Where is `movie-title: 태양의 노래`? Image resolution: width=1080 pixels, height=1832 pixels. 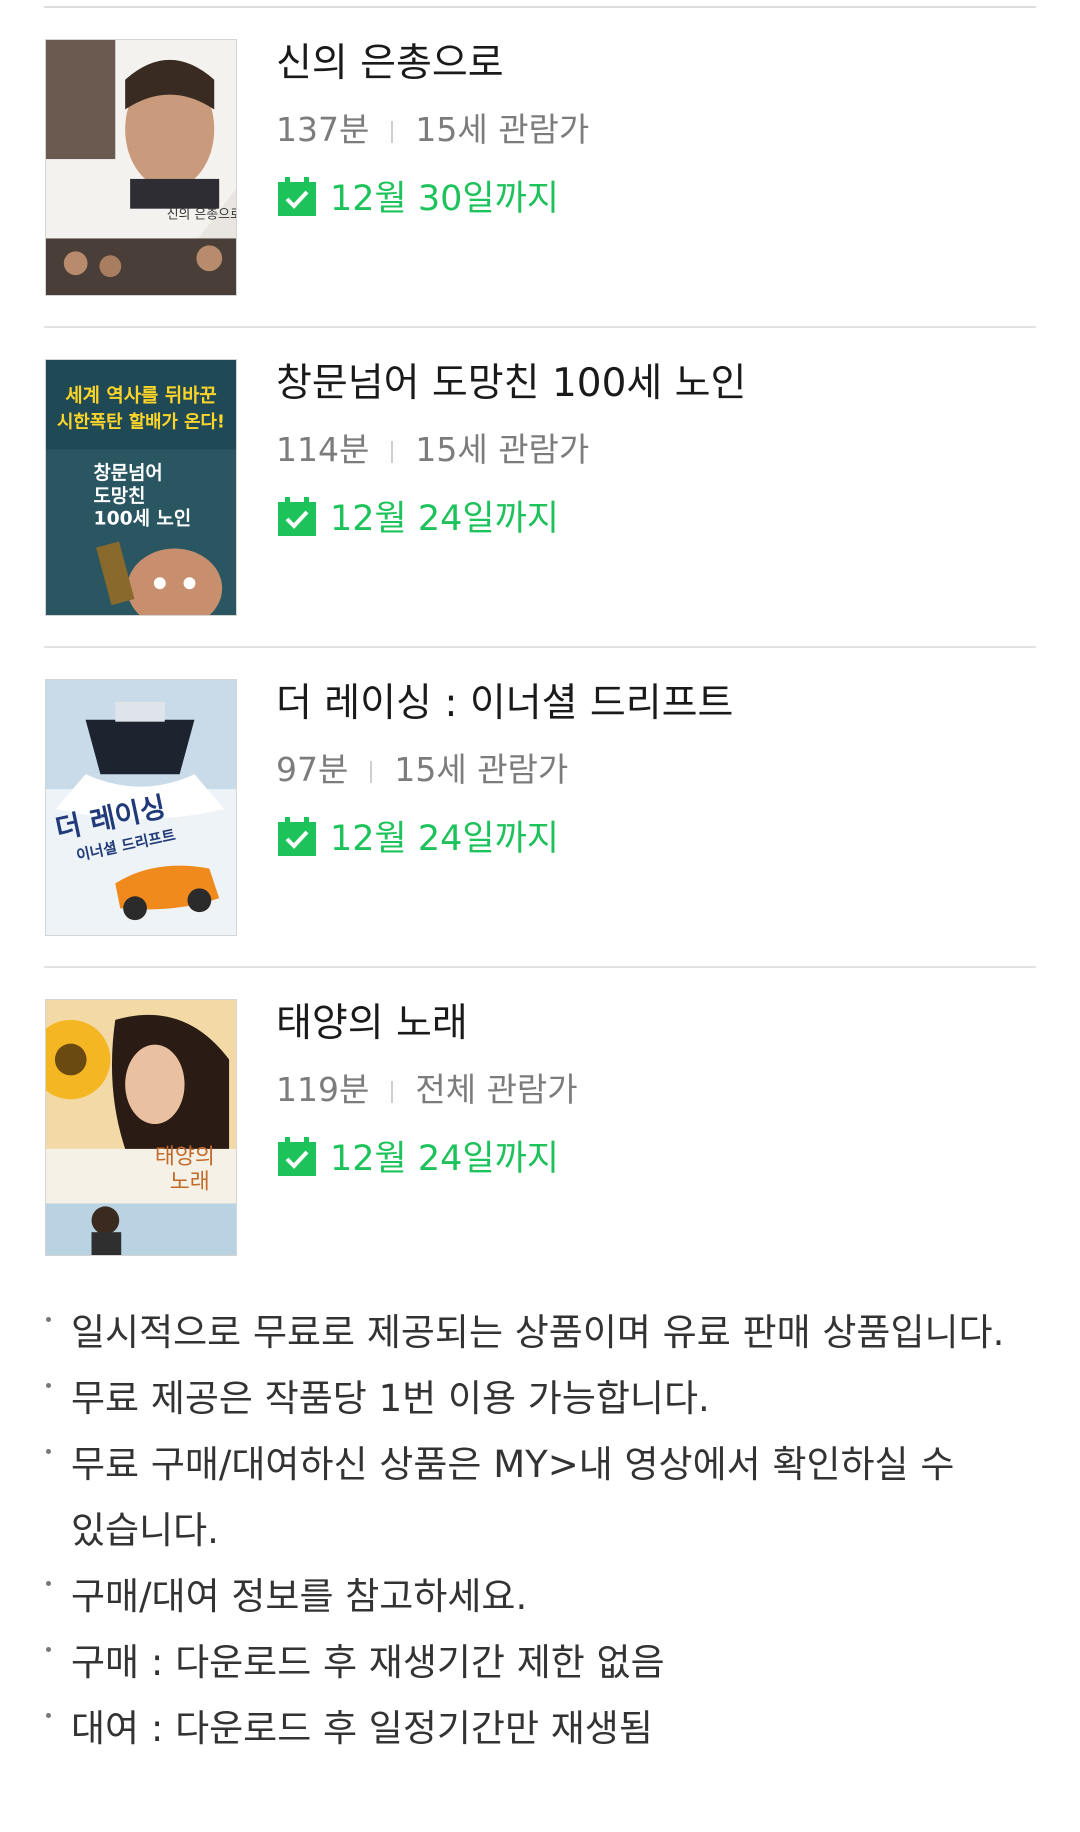
movie-title: 태양의 노래 is located at coordinates (372, 1024).